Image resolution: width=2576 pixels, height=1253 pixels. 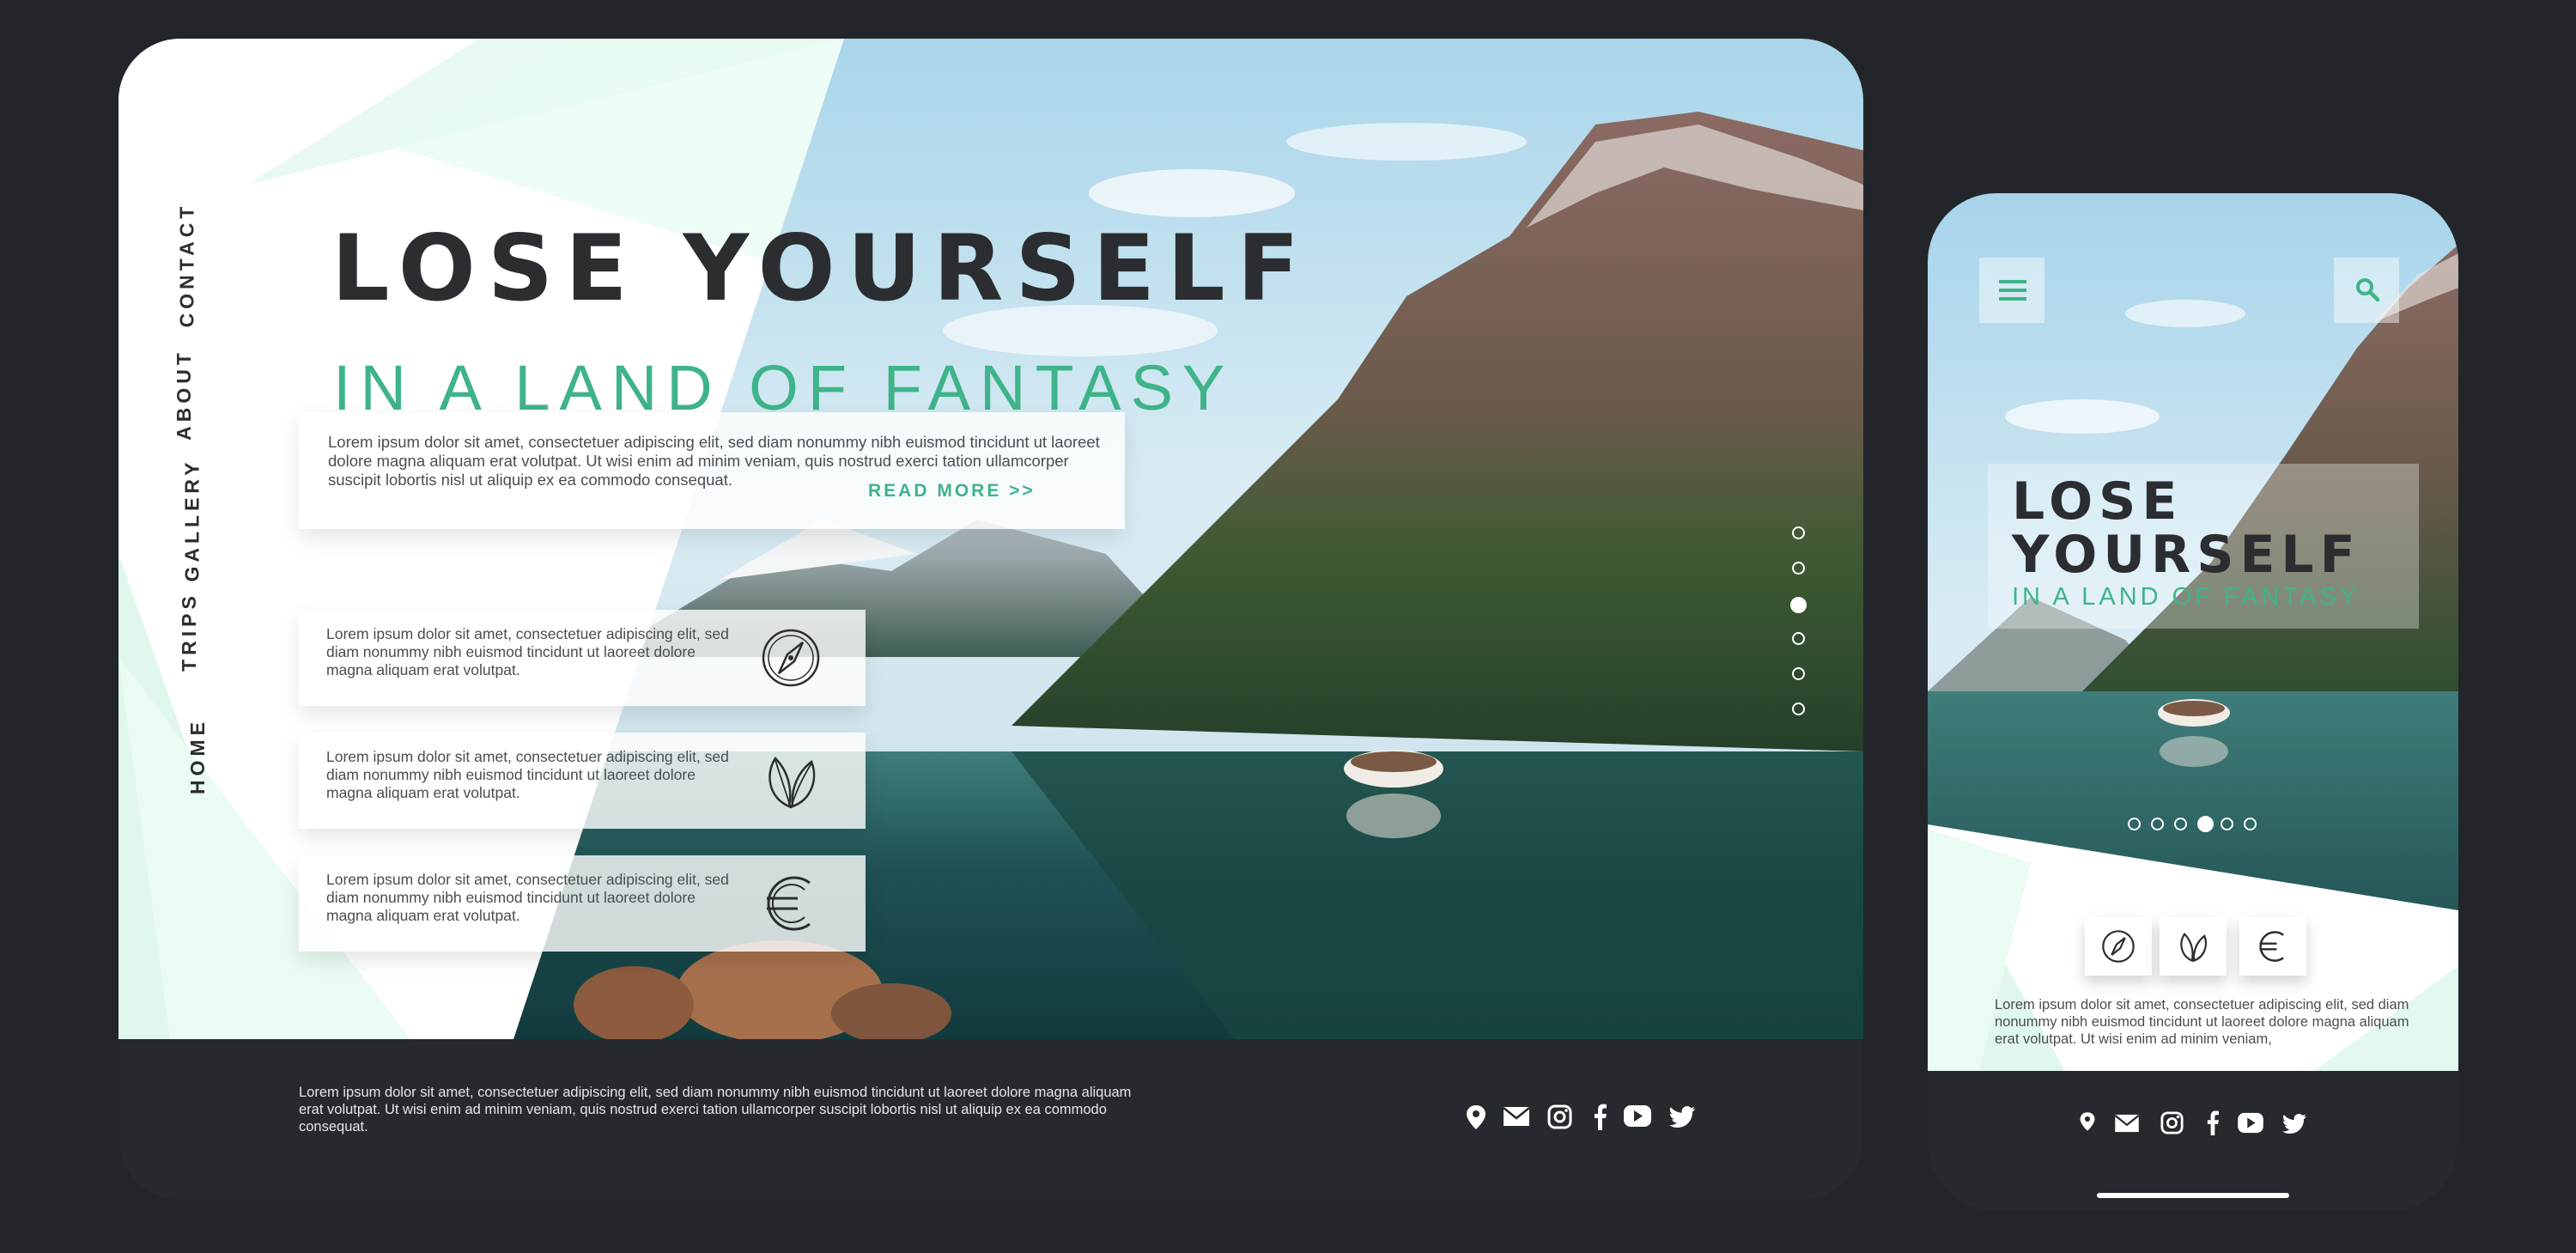 What do you see at coordinates (190, 632) in the screenshot?
I see `nav-item-trips: TRIPS` at bounding box center [190, 632].